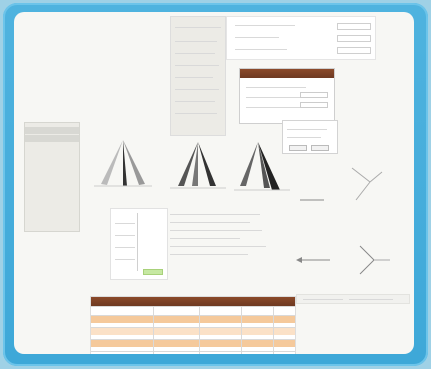  Describe the element at coordinates (320, 148) in the screenshot. I see `cancel-button` at that location.